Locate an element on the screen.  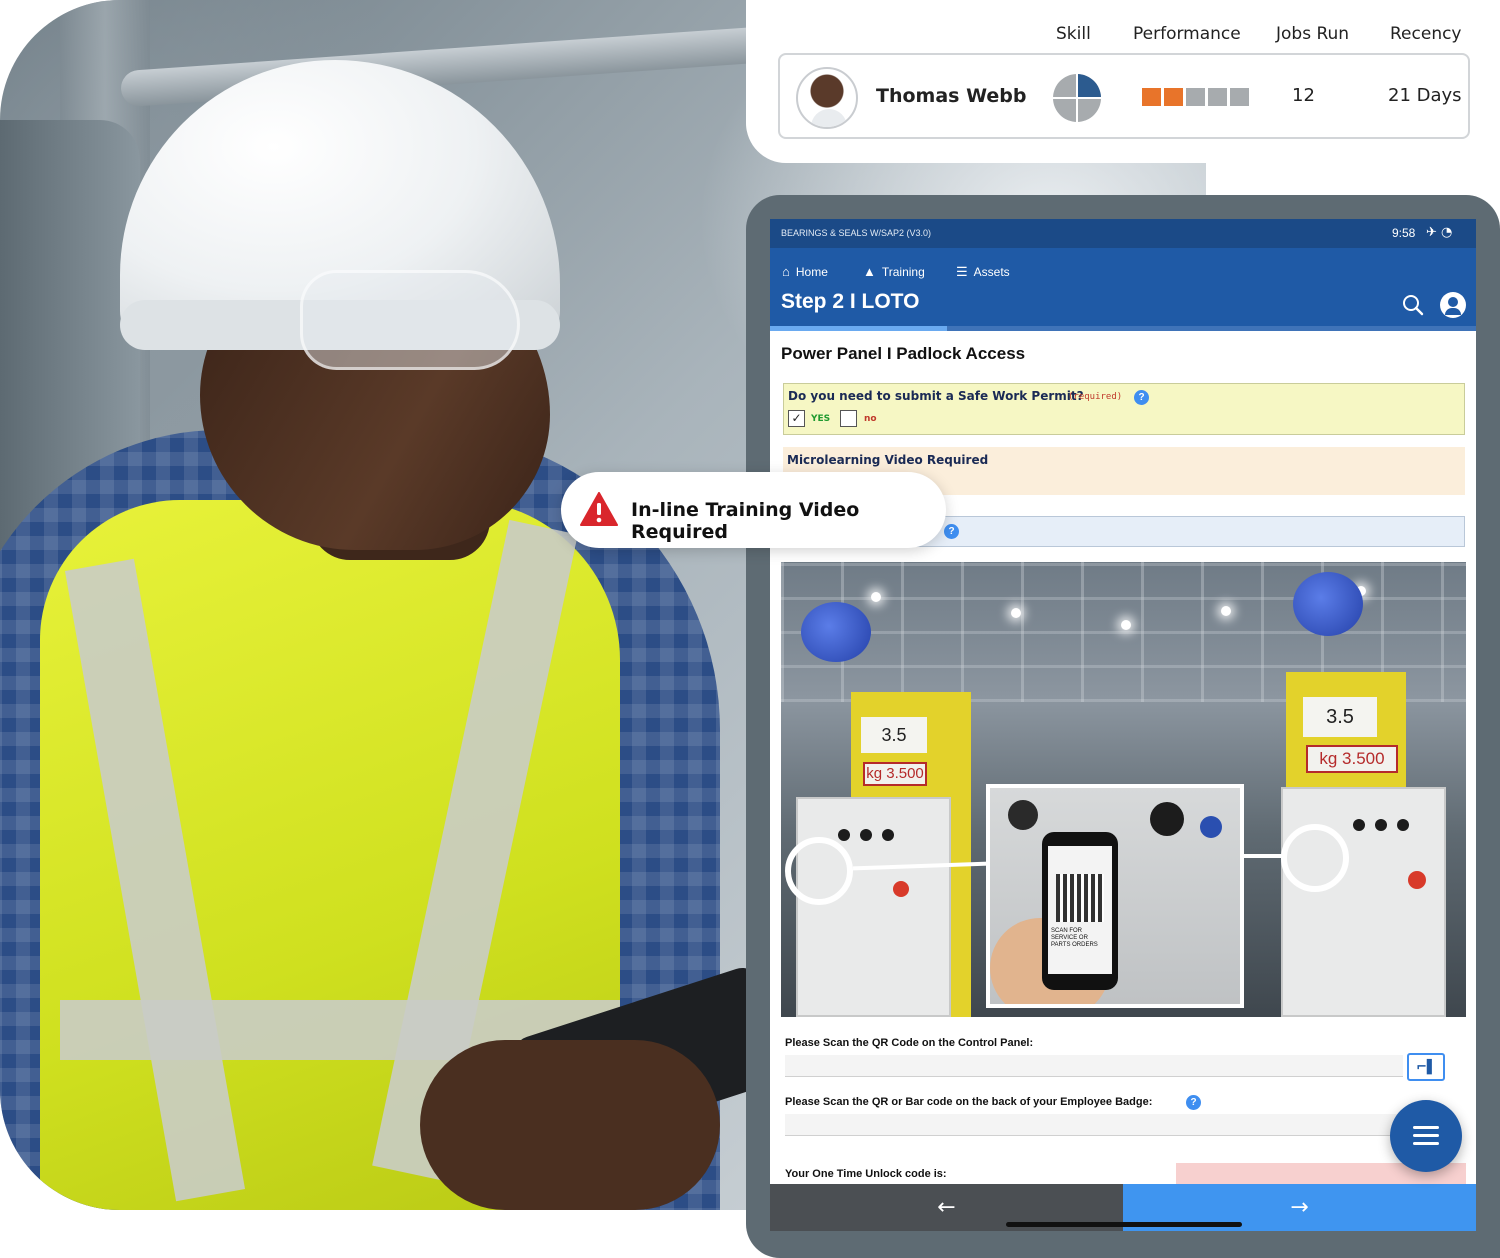
unlock-code-label: Your One Time Unlock code is: is located at coordinates (866, 1174).